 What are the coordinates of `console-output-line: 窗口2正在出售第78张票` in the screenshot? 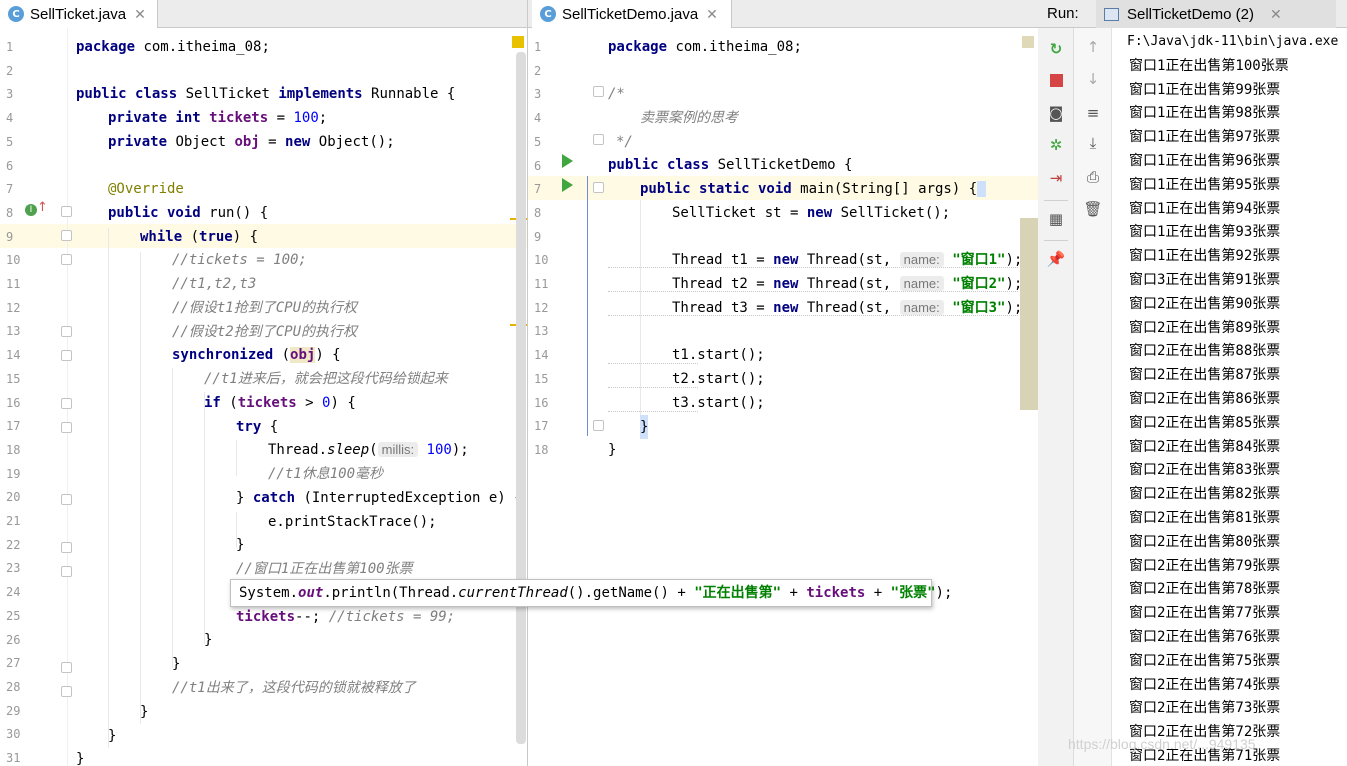 It's located at (1205, 589).